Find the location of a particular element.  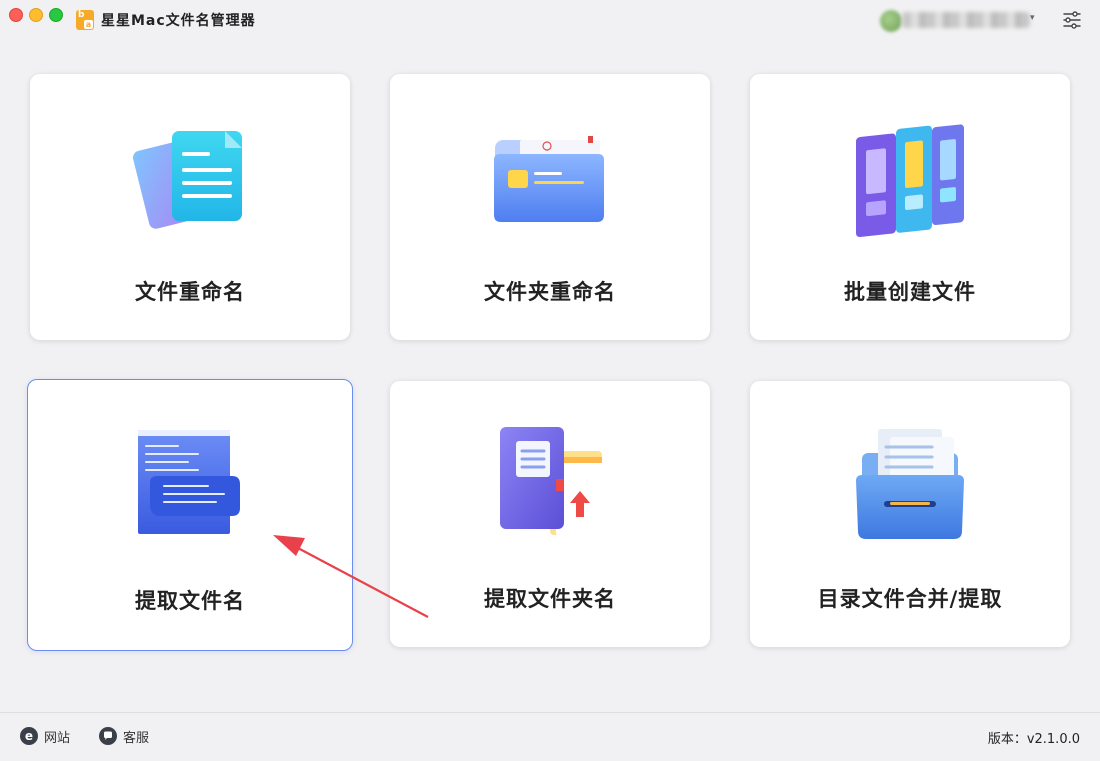

version-label: 版本：v2.1.0.0 is located at coordinates (1033, 739).